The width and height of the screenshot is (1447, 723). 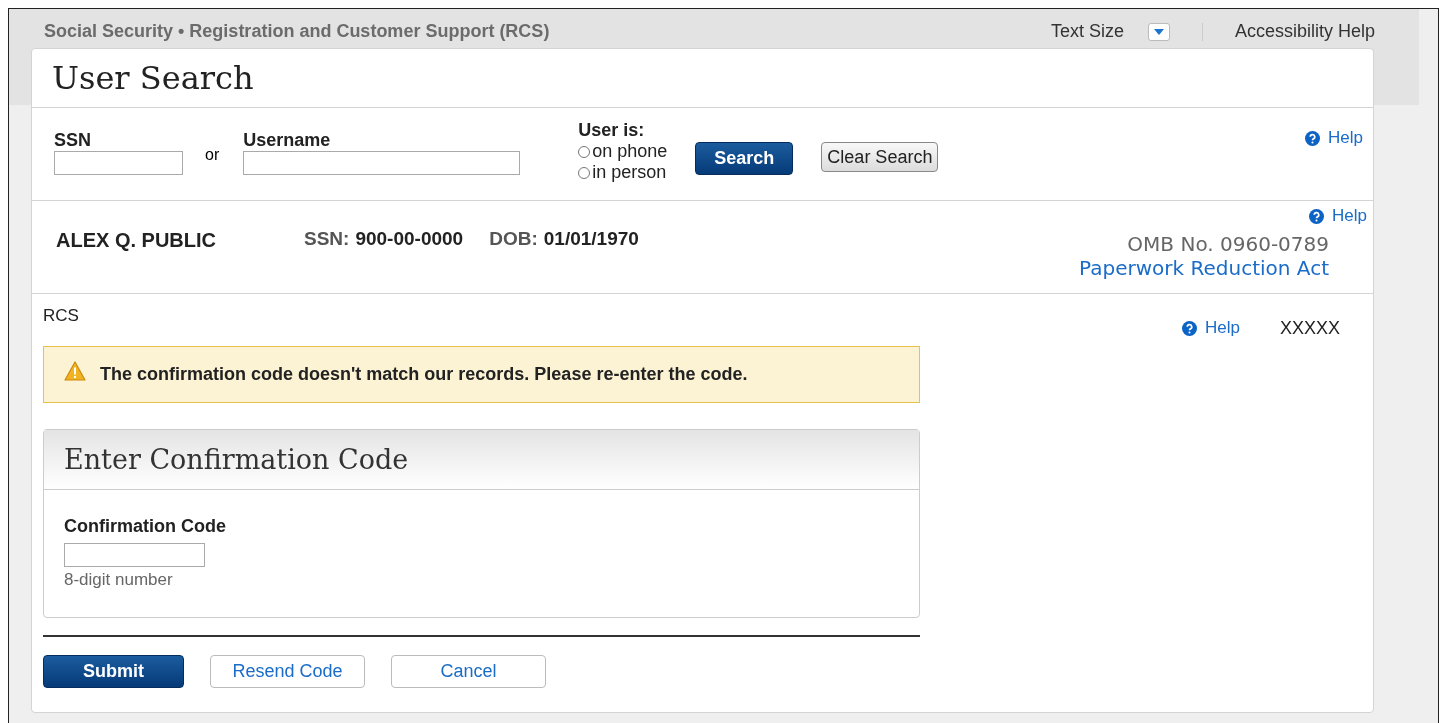 I want to click on ssn-label: SSN:, so click(x=327, y=239).